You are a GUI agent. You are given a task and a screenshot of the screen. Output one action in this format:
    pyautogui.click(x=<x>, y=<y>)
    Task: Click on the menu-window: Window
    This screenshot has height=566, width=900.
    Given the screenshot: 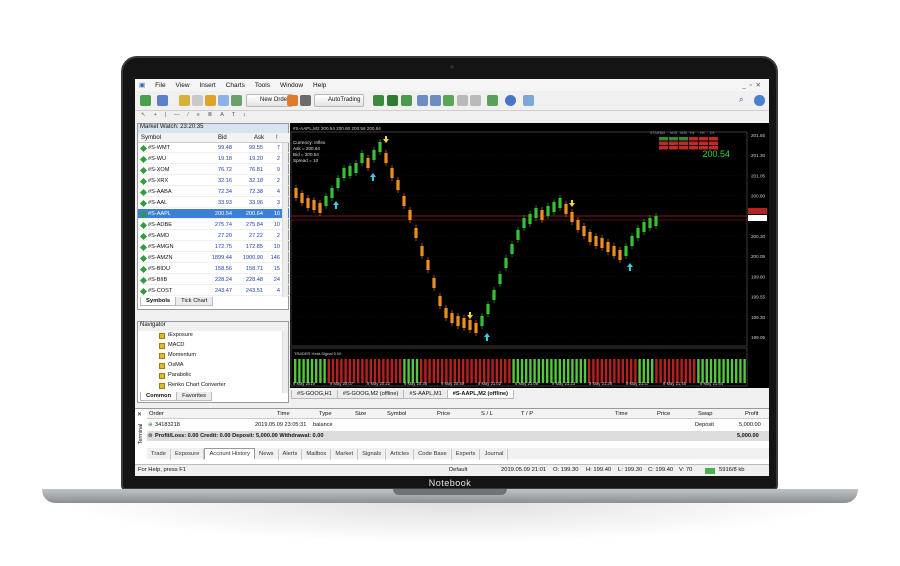 What is the action you would take?
    pyautogui.click(x=291, y=84)
    